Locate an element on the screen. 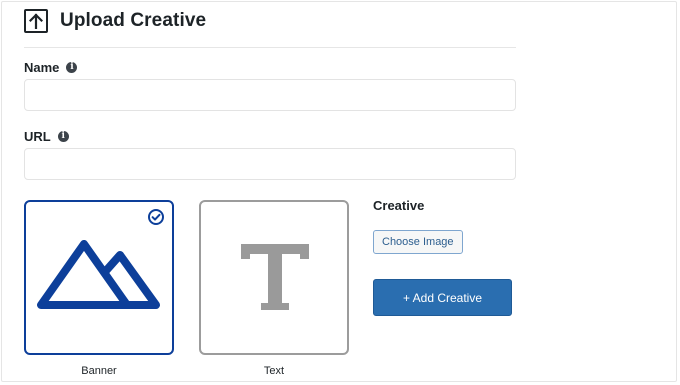 Image resolution: width=680 pixels, height=385 pixels. banner-caption: Banner is located at coordinates (99, 371).